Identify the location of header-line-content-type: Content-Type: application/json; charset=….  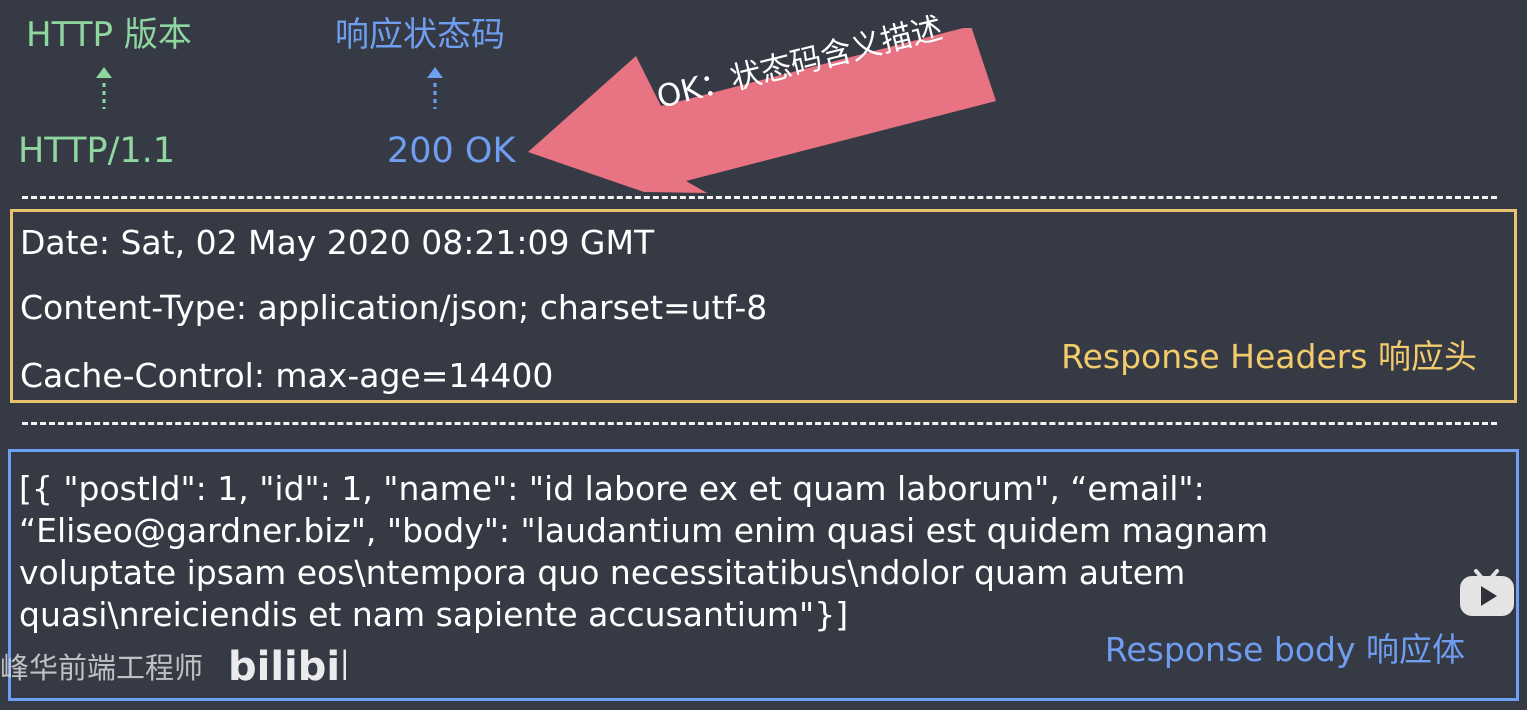
(394, 307).